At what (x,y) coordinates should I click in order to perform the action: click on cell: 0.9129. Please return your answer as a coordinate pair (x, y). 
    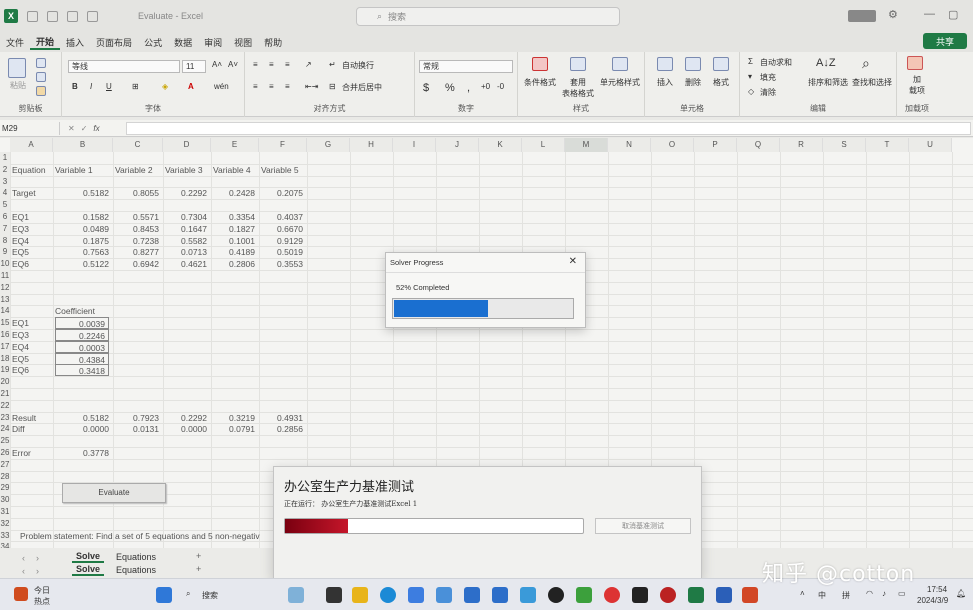
    Looking at the image, I should click on (282, 241).